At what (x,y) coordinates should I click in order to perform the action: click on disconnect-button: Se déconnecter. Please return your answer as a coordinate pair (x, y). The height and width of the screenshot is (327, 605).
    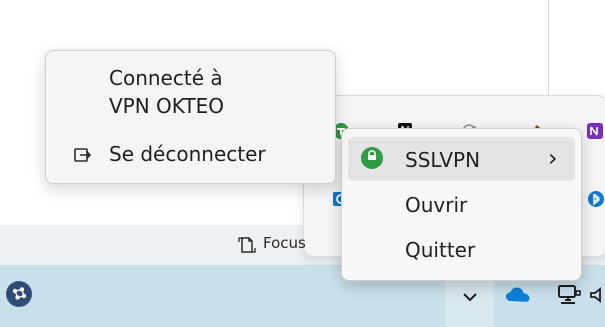
    Looking at the image, I should click on (196, 156).